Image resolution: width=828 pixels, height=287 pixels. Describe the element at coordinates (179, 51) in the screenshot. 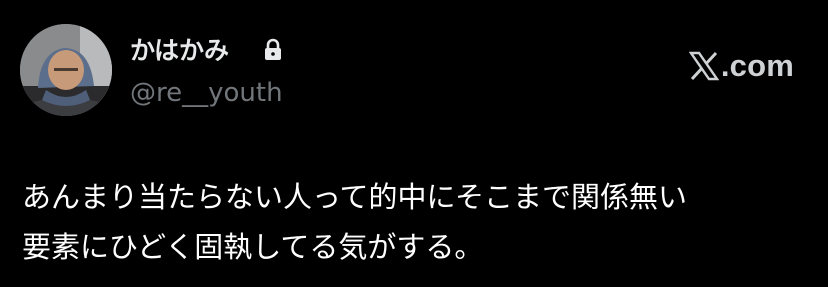

I see `display-name: かはかみ` at that location.